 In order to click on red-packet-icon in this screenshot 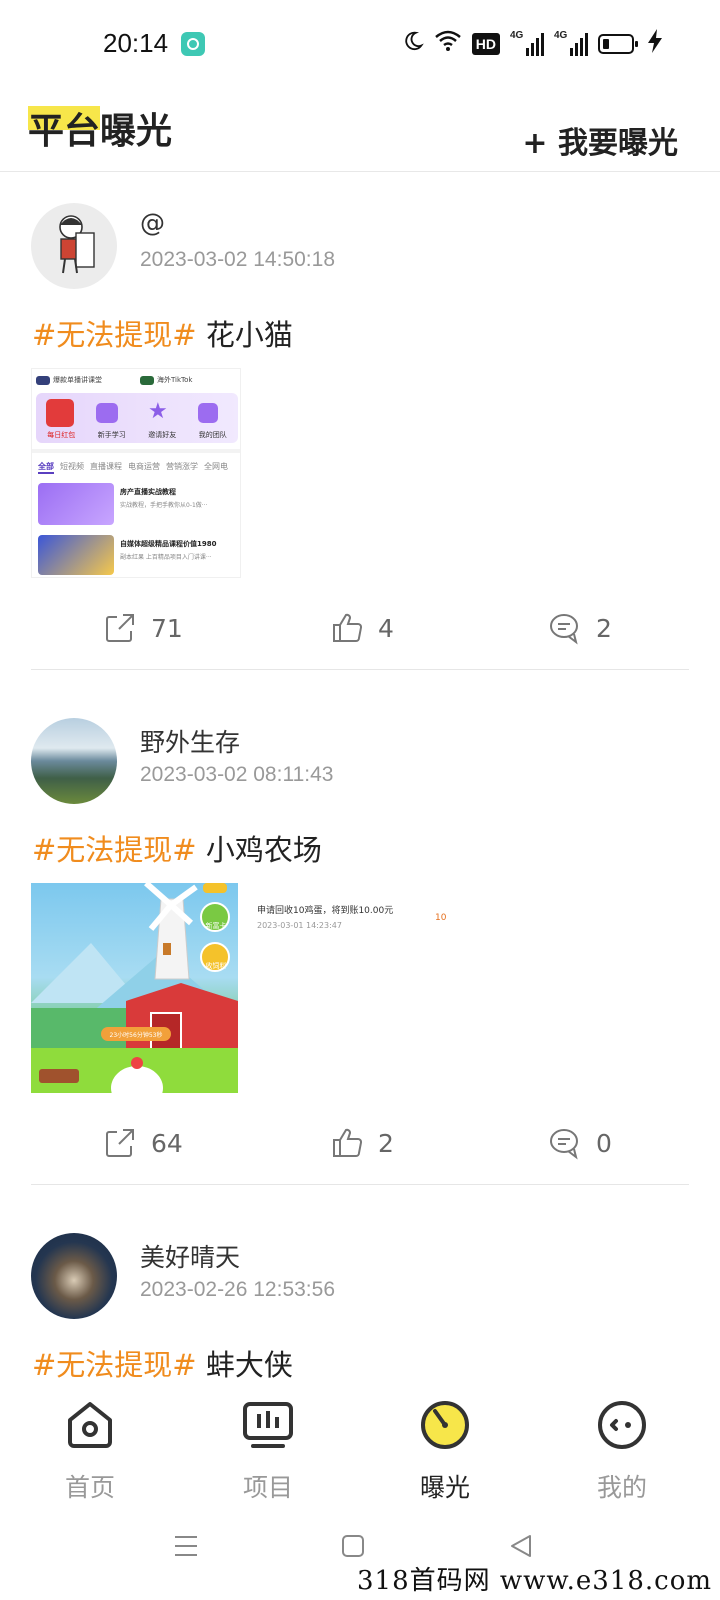, I will do `click(60, 413)`.